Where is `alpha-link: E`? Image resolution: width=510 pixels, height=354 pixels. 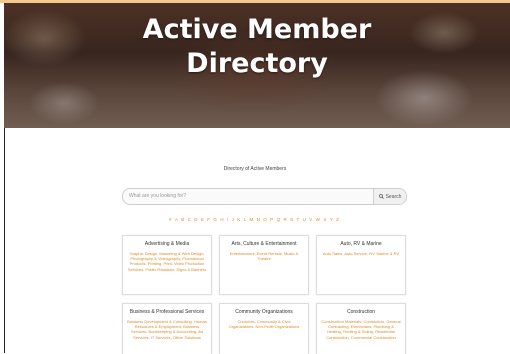
alpha-link: E is located at coordinates (203, 219).